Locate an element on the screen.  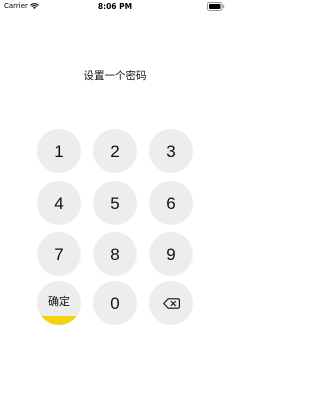
delete-backspace-icon is located at coordinates (171, 303).